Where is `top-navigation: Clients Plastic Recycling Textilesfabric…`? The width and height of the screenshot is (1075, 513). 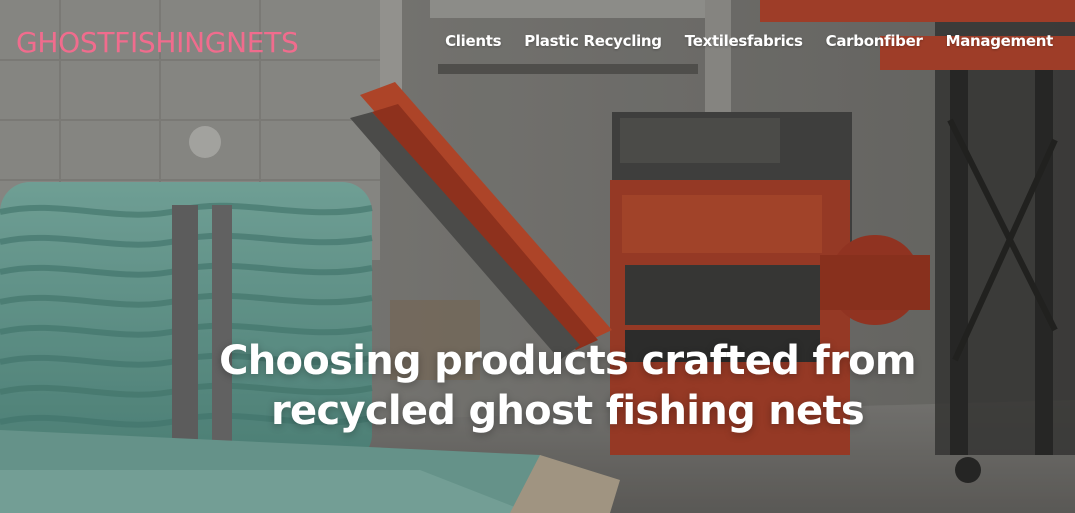
top-navigation: Clients Plastic Recycling Textilesfabric… is located at coordinates (749, 41).